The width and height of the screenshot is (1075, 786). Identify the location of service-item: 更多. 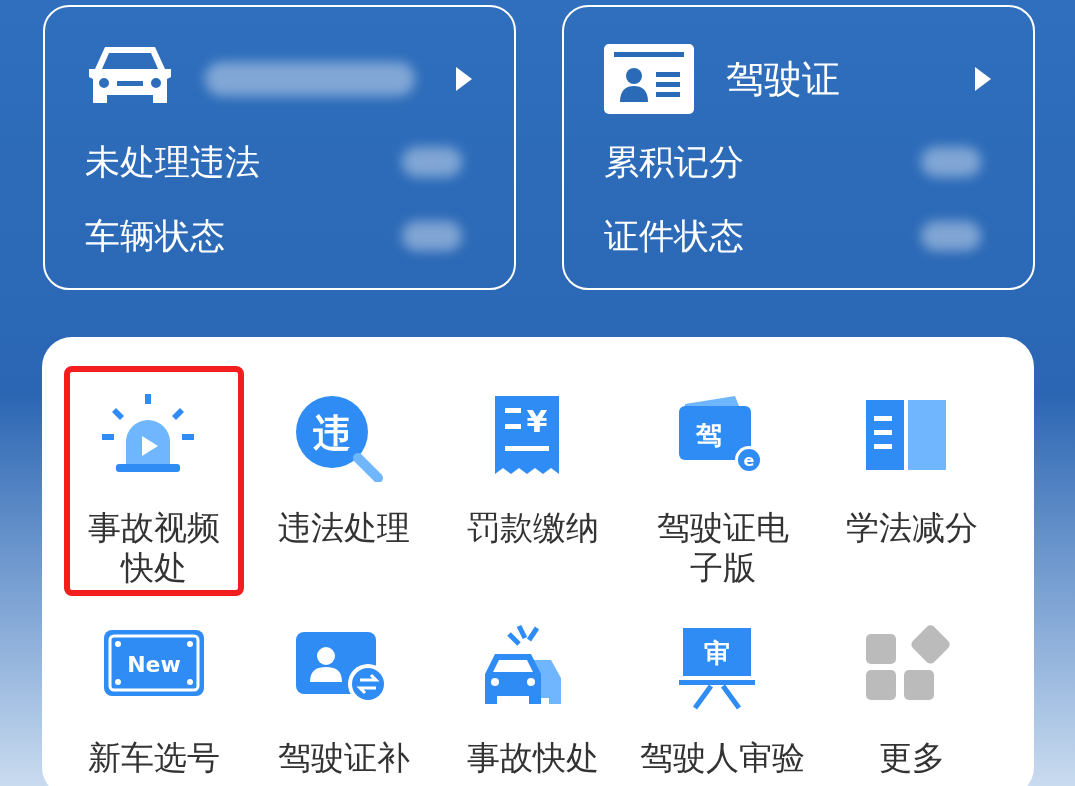
(912, 691).